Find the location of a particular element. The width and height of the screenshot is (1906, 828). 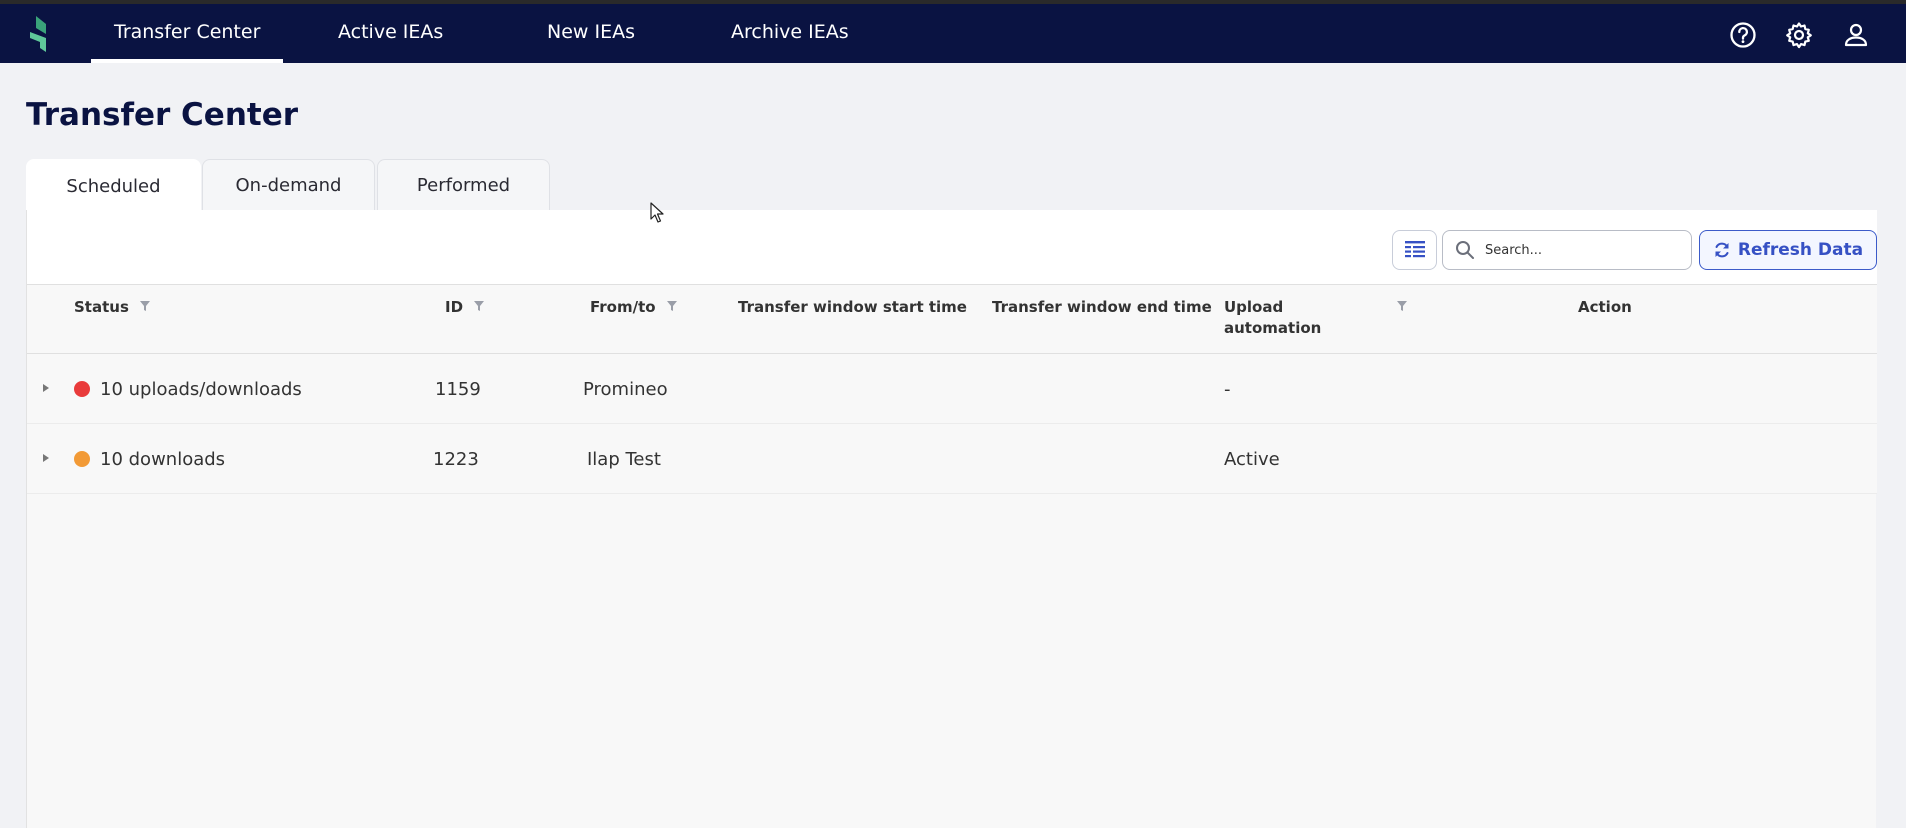

help-icon is located at coordinates (1743, 35).